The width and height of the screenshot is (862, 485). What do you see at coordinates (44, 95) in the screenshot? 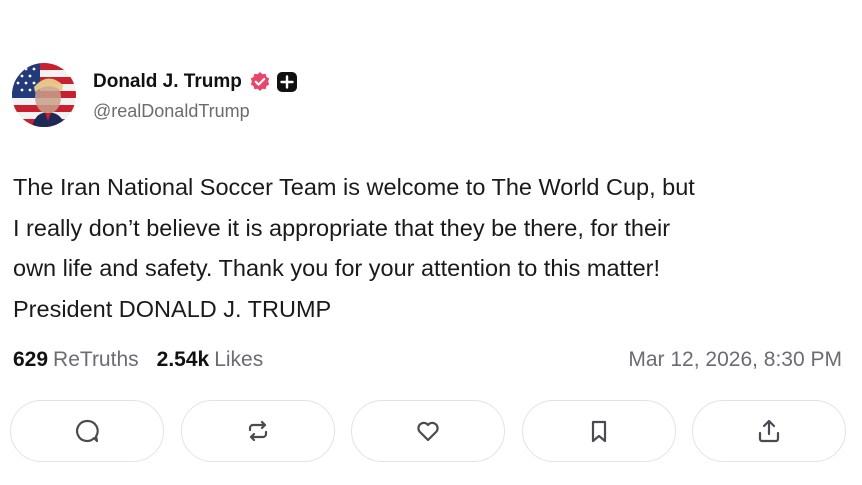
I see `avatar` at bounding box center [44, 95].